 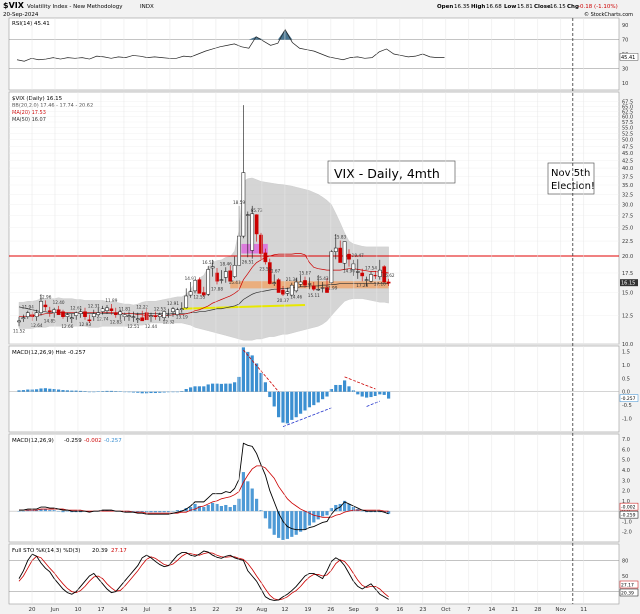 I want to click on macd-legend-macd: -0.259, so click(x=73, y=441).